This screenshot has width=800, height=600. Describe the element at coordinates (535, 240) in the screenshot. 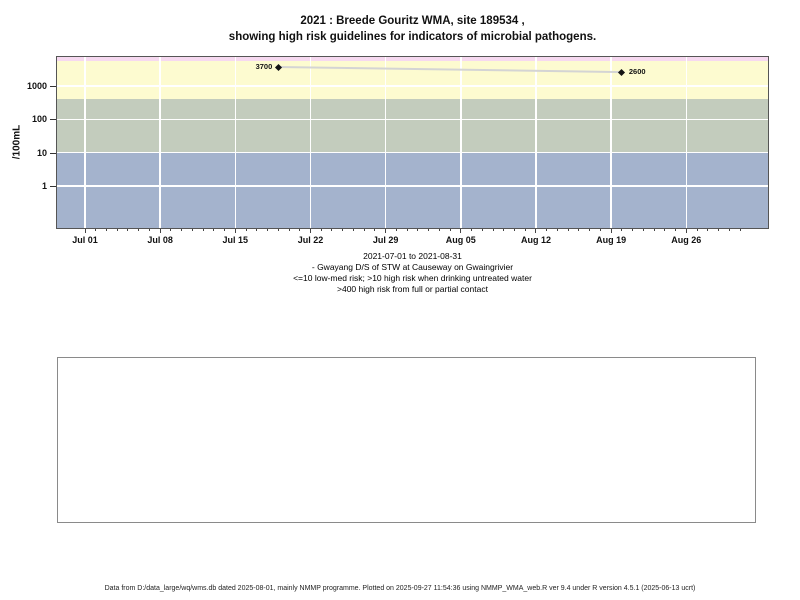

I see `x-tick-label: Aug 12` at that location.